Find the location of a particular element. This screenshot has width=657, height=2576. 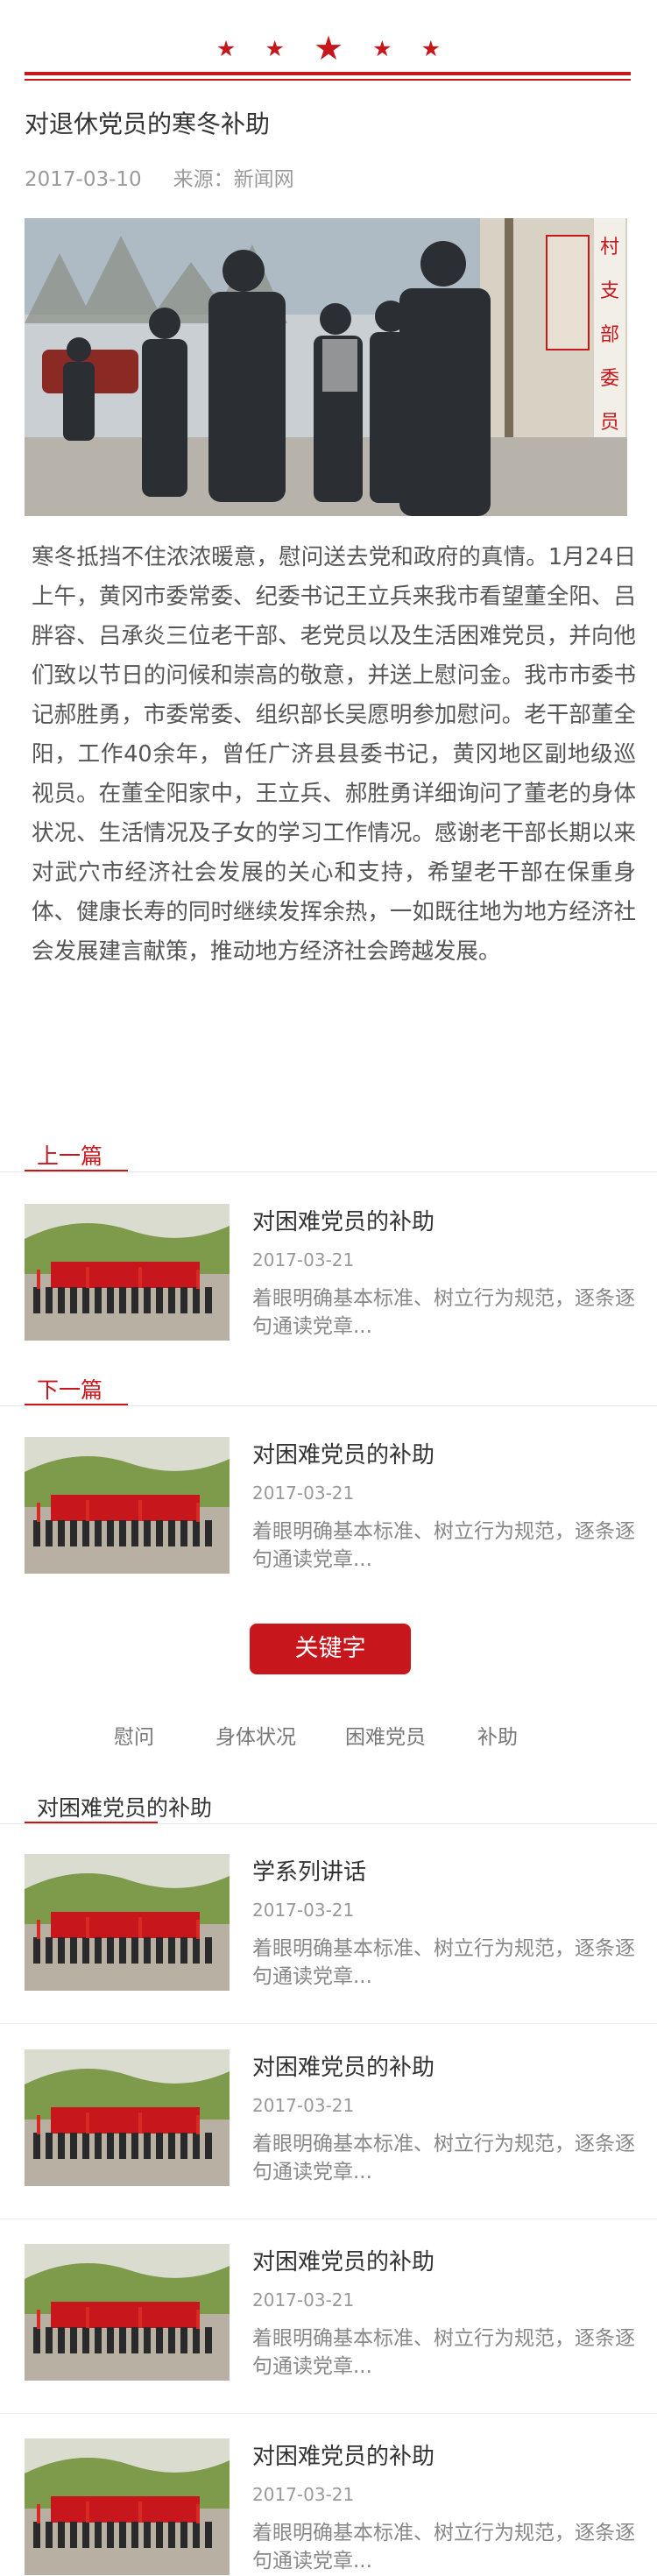

svg-text: 村 is located at coordinates (610, 247).